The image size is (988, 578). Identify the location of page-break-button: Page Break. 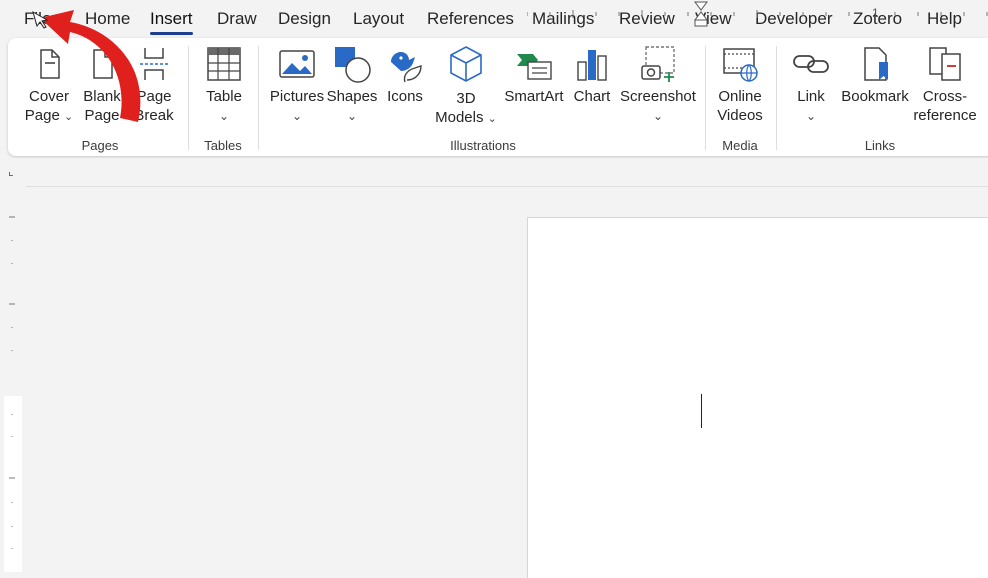
(154, 86).